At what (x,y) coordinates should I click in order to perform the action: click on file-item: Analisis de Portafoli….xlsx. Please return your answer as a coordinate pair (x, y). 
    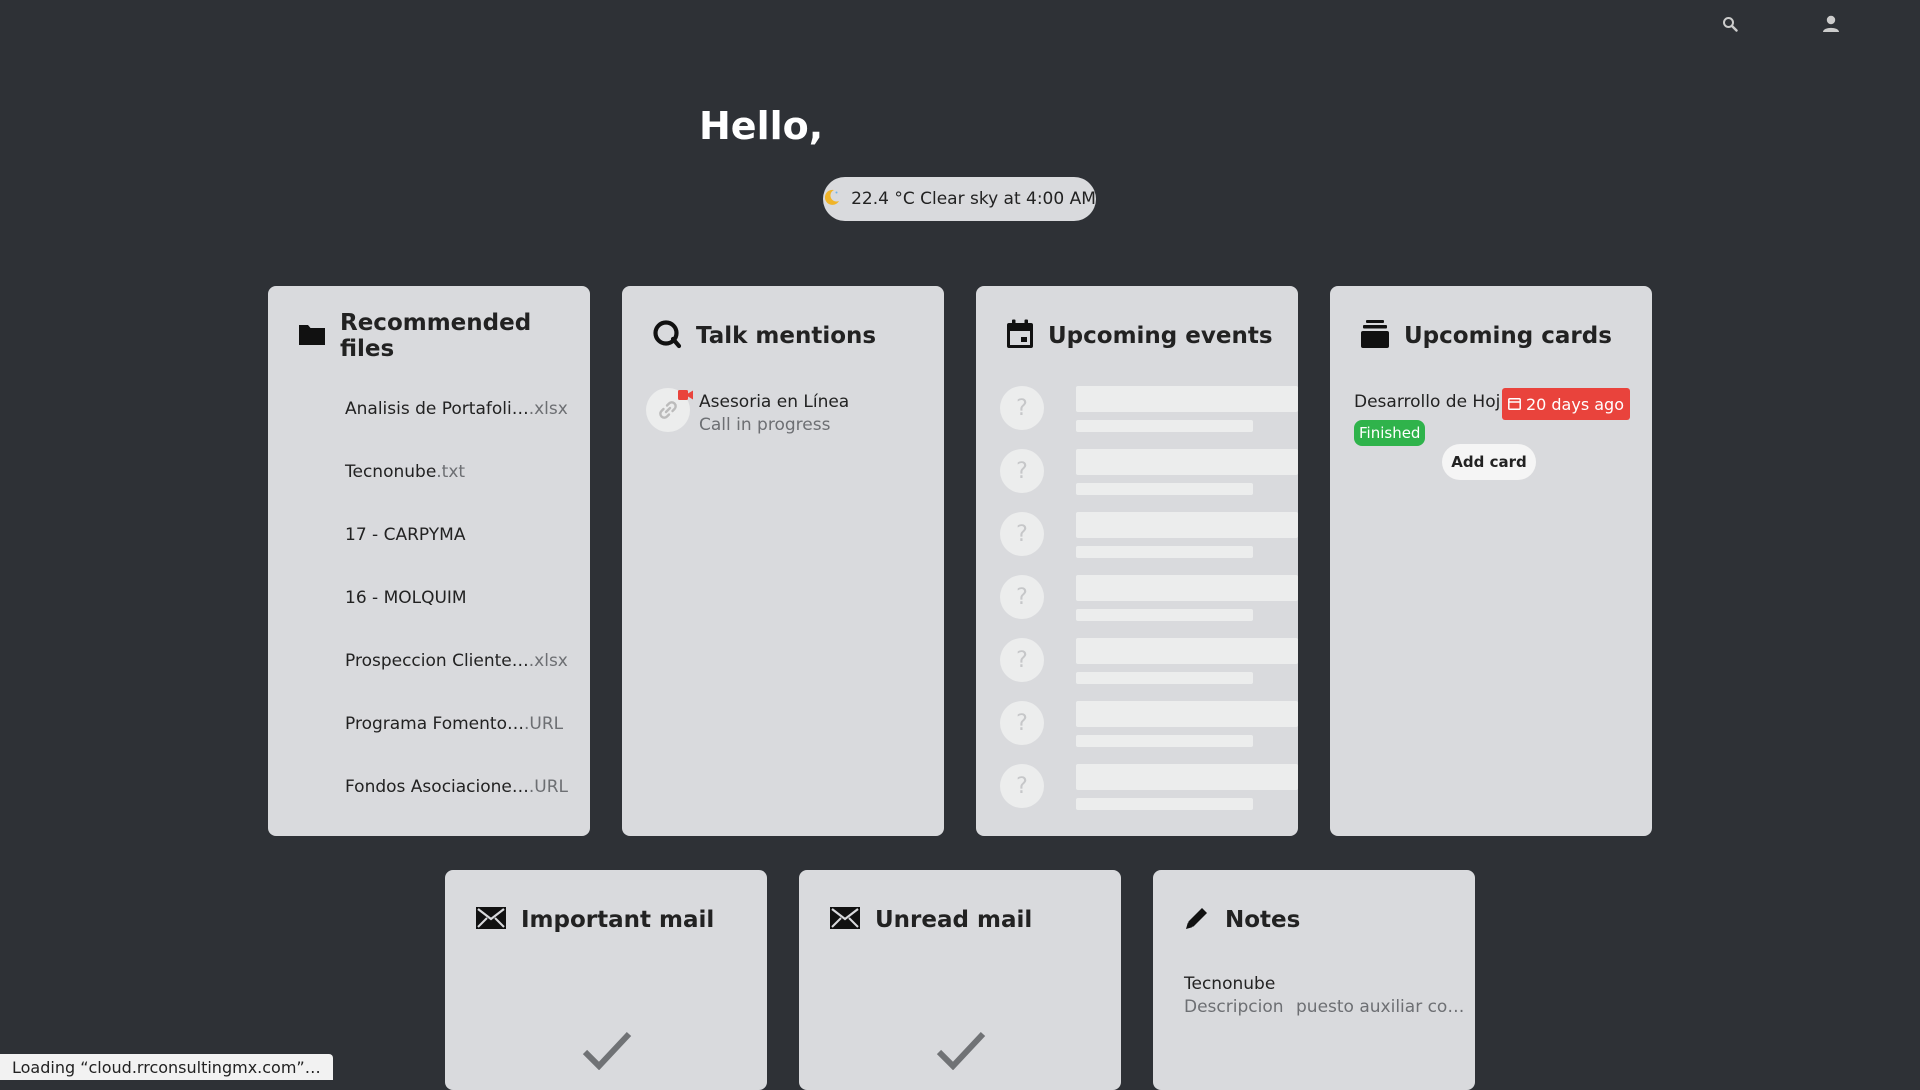
    Looking at the image, I should click on (456, 409).